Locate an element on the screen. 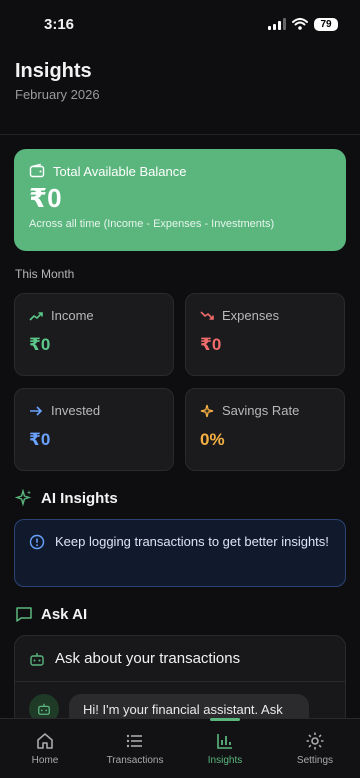 Image resolution: width=360 pixels, height=778 pixels. tab-transactions-label: Transactions is located at coordinates (135, 760).